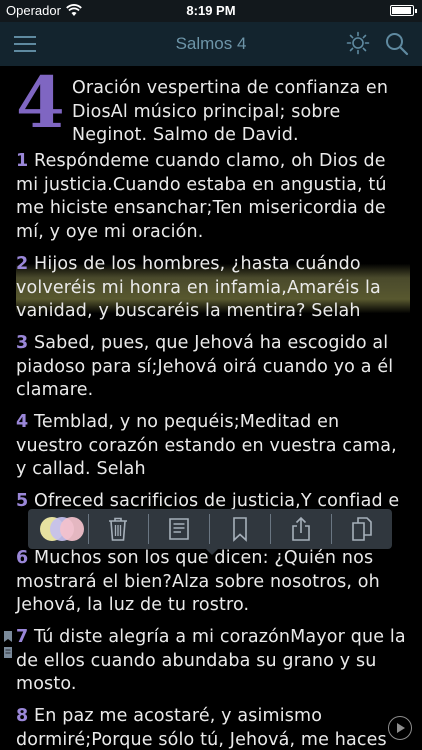 Image resolution: width=422 pixels, height=750 pixels. I want to click on note-button, so click(179, 529).